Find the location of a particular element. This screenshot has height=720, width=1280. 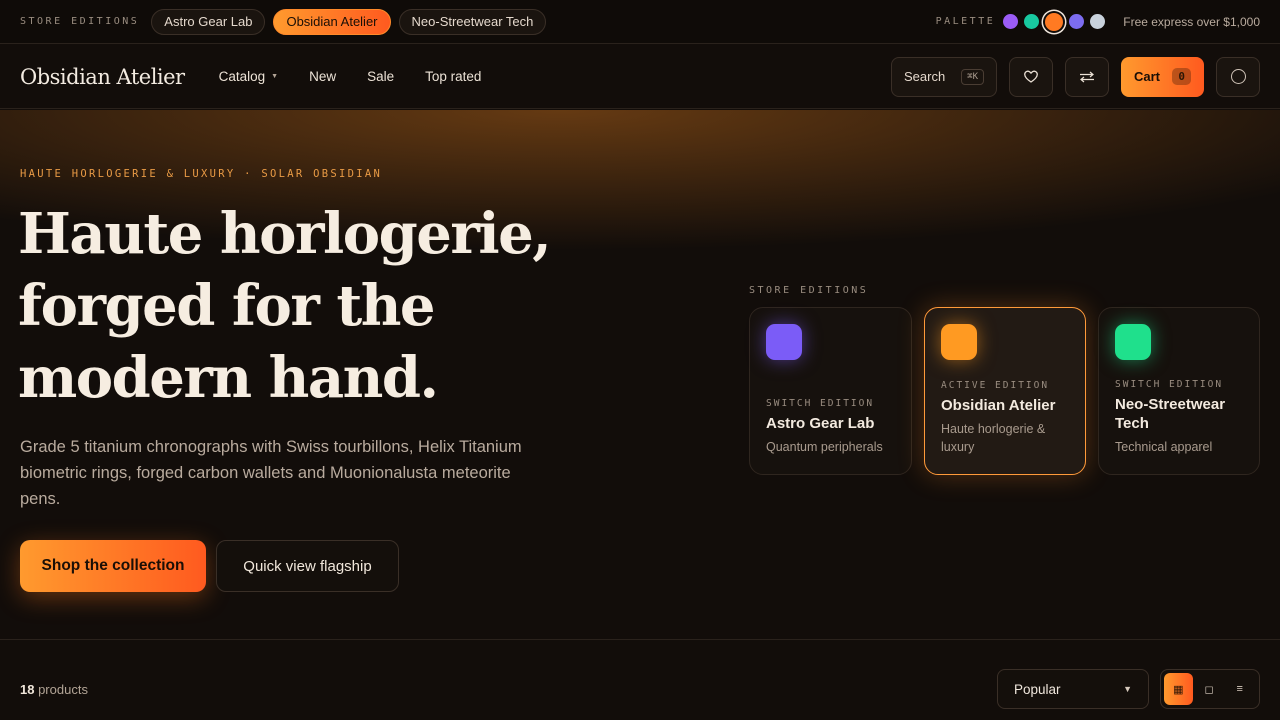

nav-link-sale: Sale is located at coordinates (380, 76).